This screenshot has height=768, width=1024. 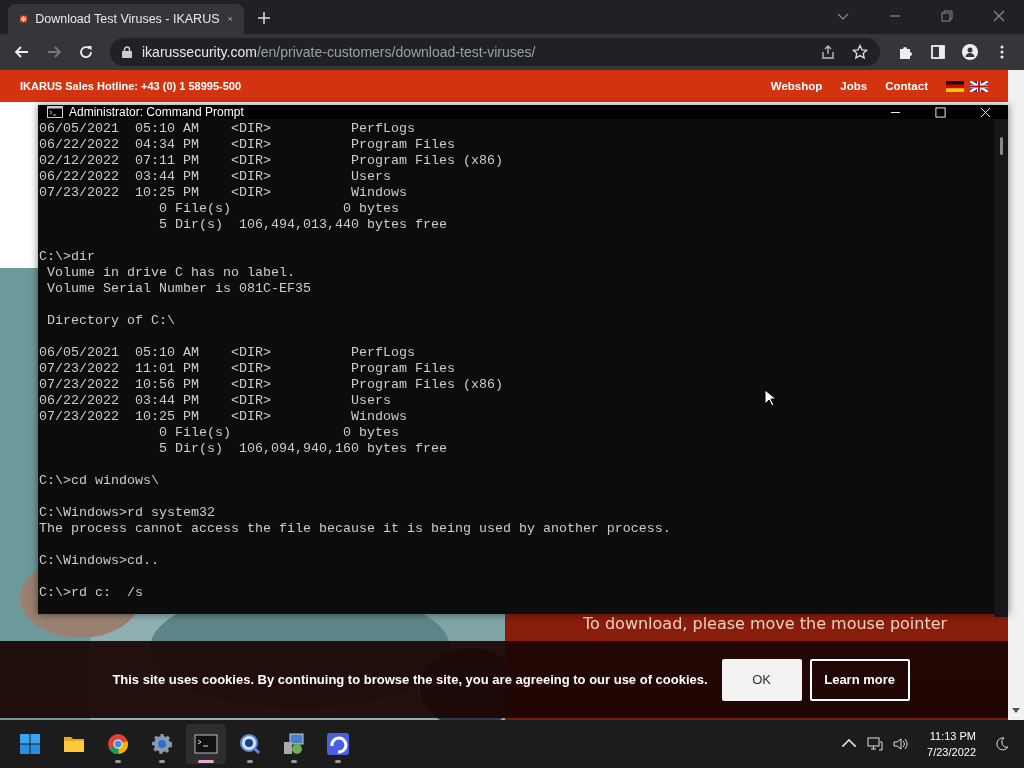 What do you see at coordinates (796, 86) in the screenshot?
I see `nav-link: Webshop` at bounding box center [796, 86].